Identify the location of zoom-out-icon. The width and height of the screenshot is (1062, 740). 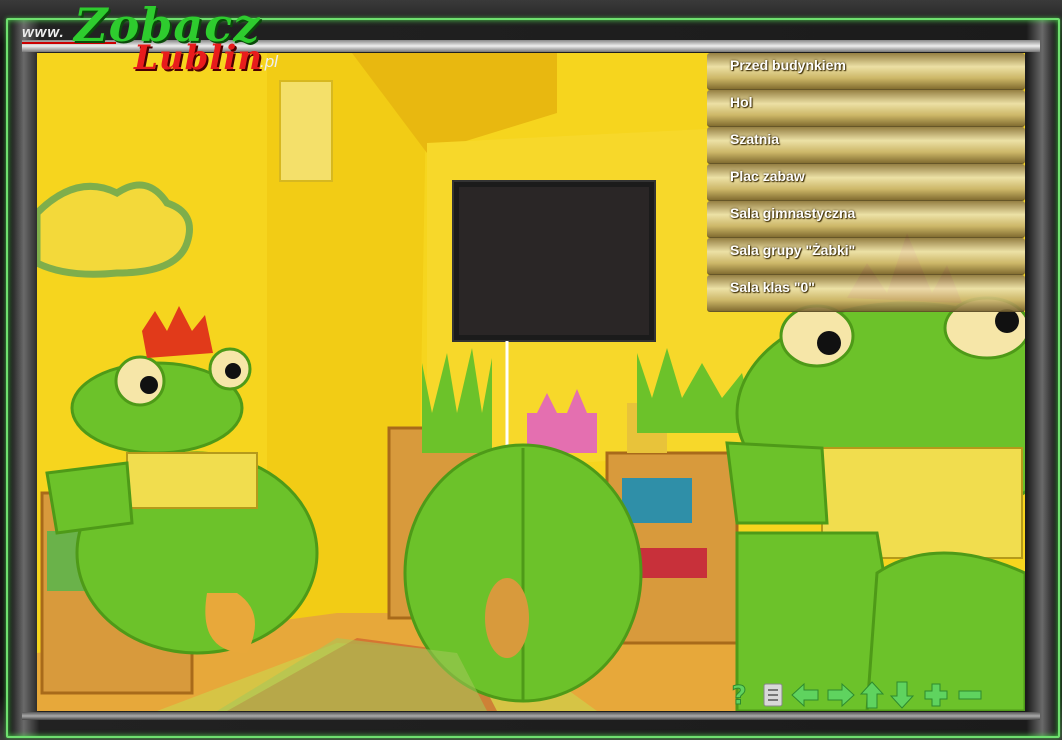
(970, 695).